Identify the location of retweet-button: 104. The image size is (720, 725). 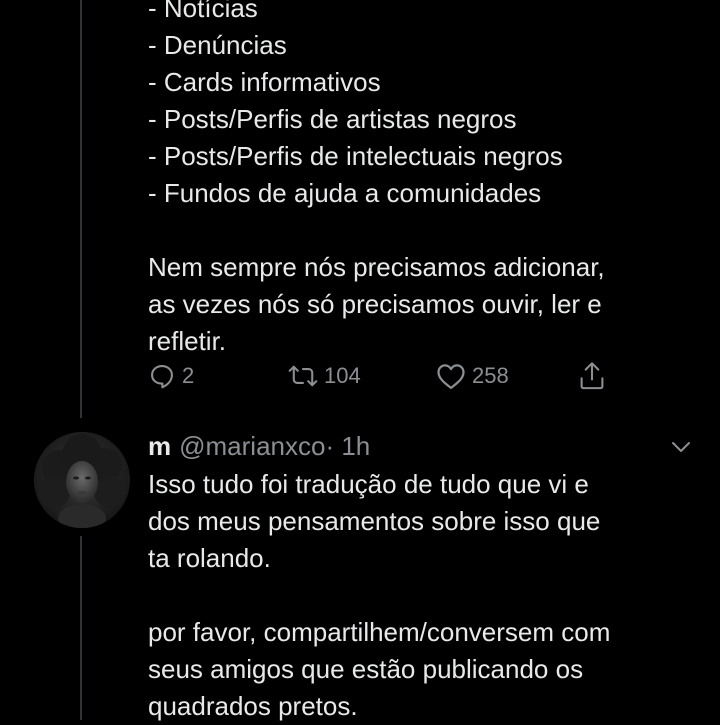
(324, 376).